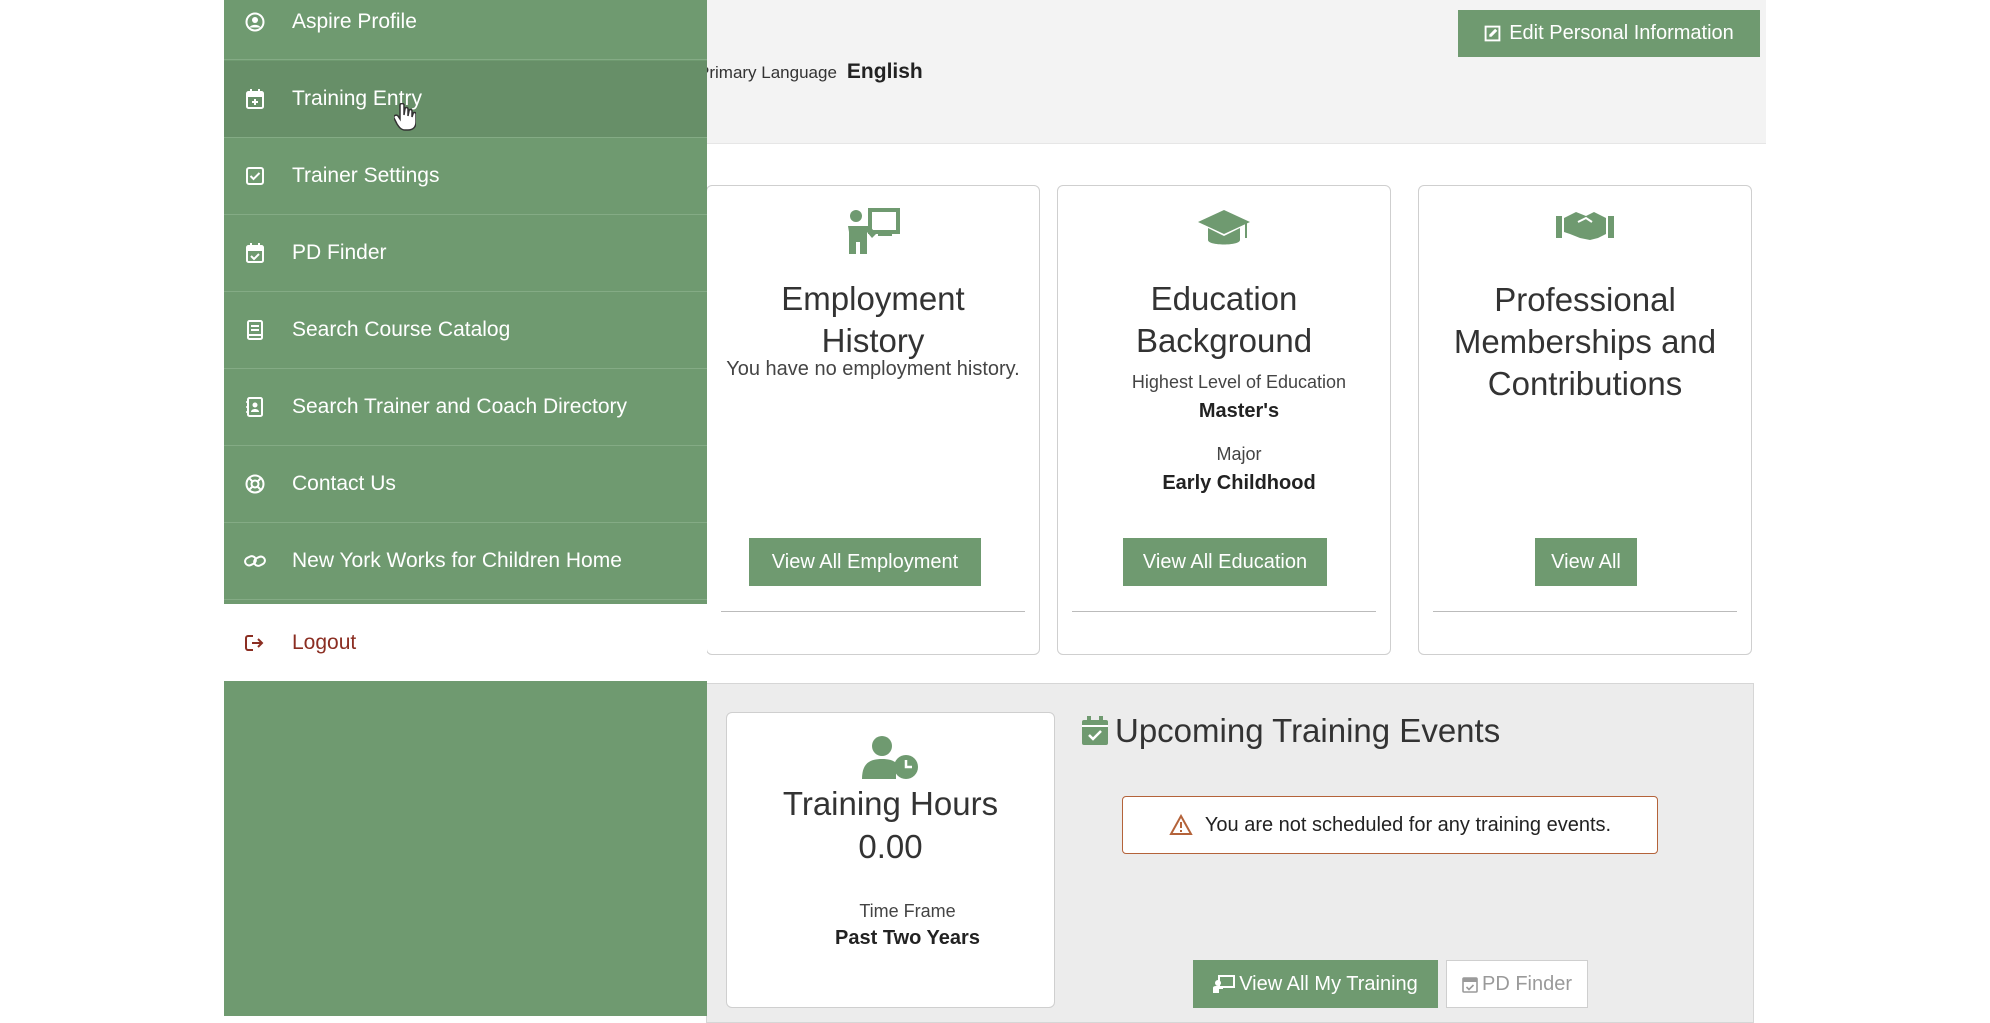  I want to click on time-frame-label: Time Frame, so click(907, 911).